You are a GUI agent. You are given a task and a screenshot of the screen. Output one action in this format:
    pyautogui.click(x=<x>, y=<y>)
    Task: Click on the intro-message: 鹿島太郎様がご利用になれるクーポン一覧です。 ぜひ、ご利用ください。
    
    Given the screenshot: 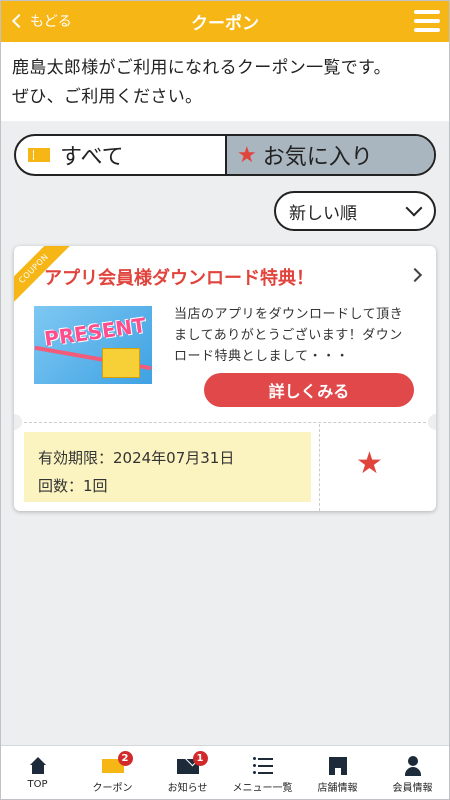 What is the action you would take?
    pyautogui.click(x=225, y=81)
    